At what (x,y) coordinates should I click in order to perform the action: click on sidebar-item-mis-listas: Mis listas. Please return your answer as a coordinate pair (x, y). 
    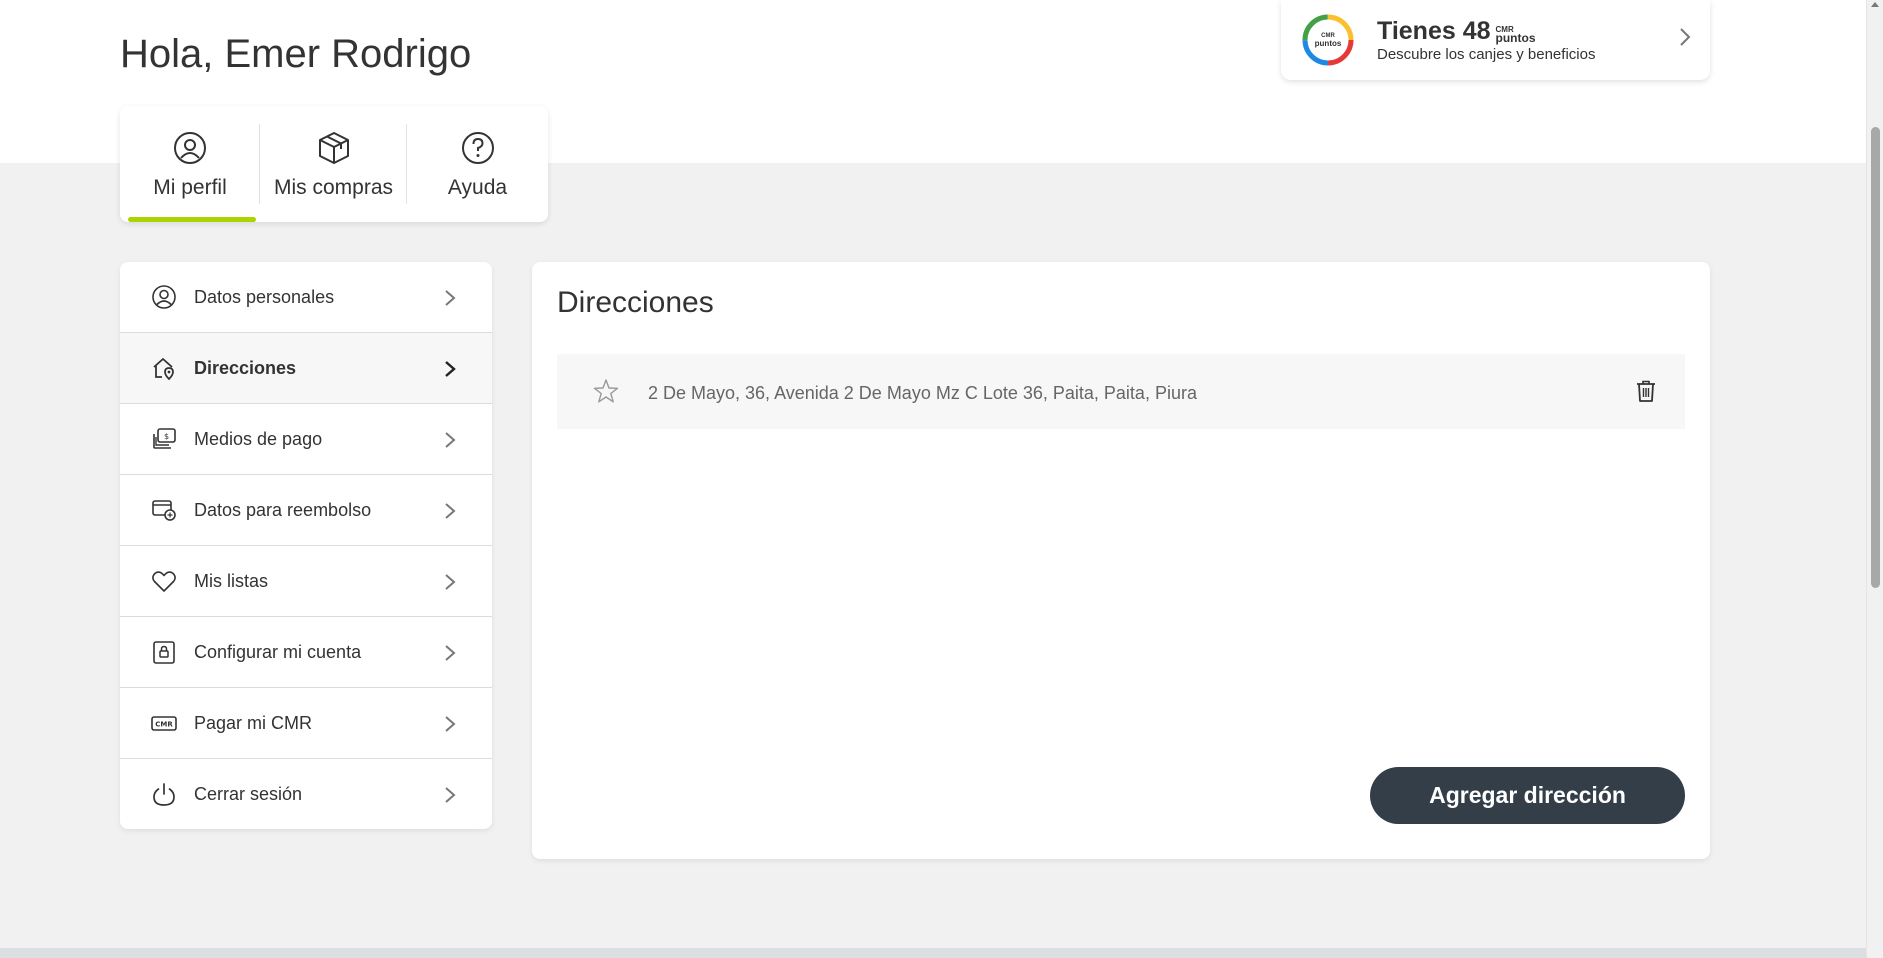
    Looking at the image, I should click on (306, 581).